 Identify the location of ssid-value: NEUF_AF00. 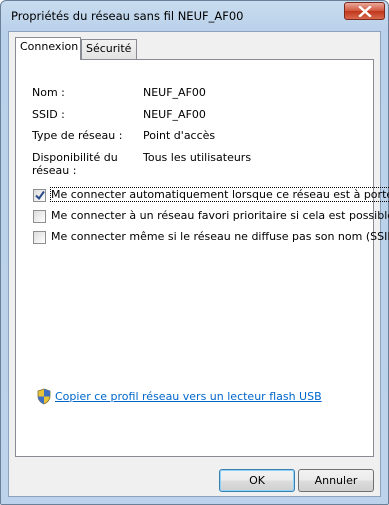
(174, 114).